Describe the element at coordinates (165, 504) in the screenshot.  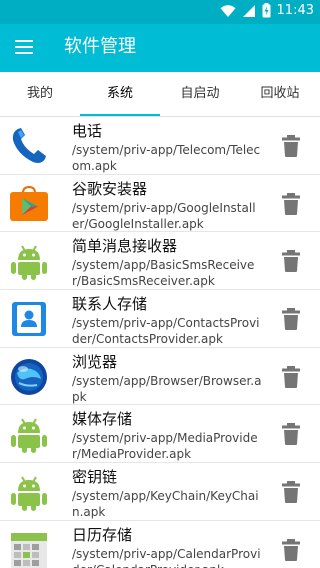
I see `app-path: /system/app/KeyChain/KeyChain.apk` at that location.